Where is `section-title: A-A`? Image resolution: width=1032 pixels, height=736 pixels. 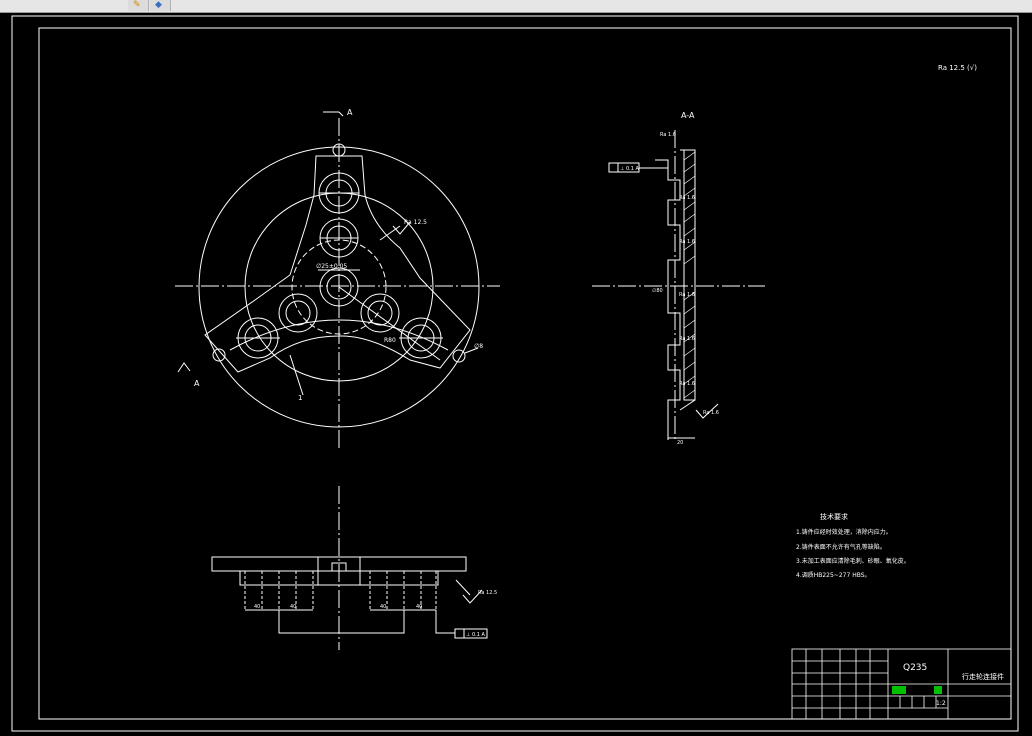 section-title: A-A is located at coordinates (688, 115).